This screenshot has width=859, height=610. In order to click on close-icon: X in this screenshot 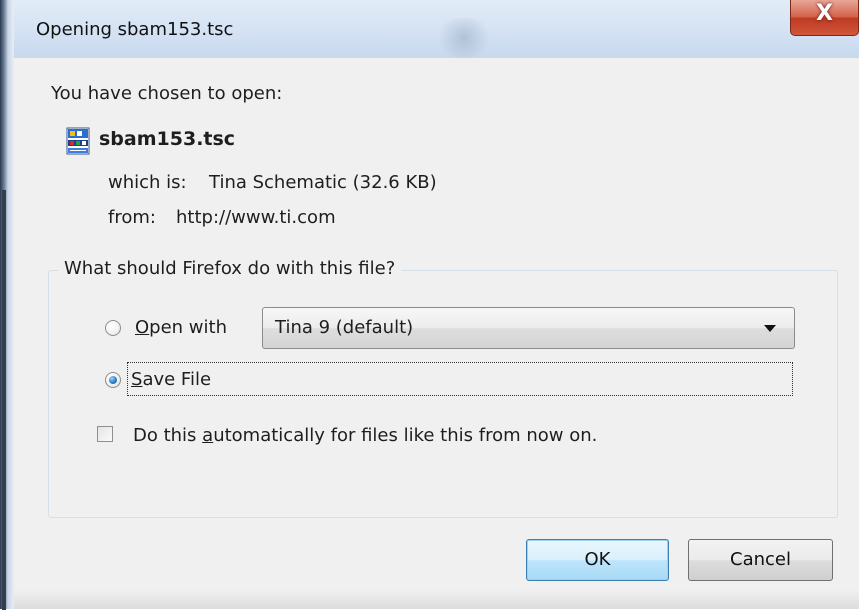, I will do `click(824, 13)`.